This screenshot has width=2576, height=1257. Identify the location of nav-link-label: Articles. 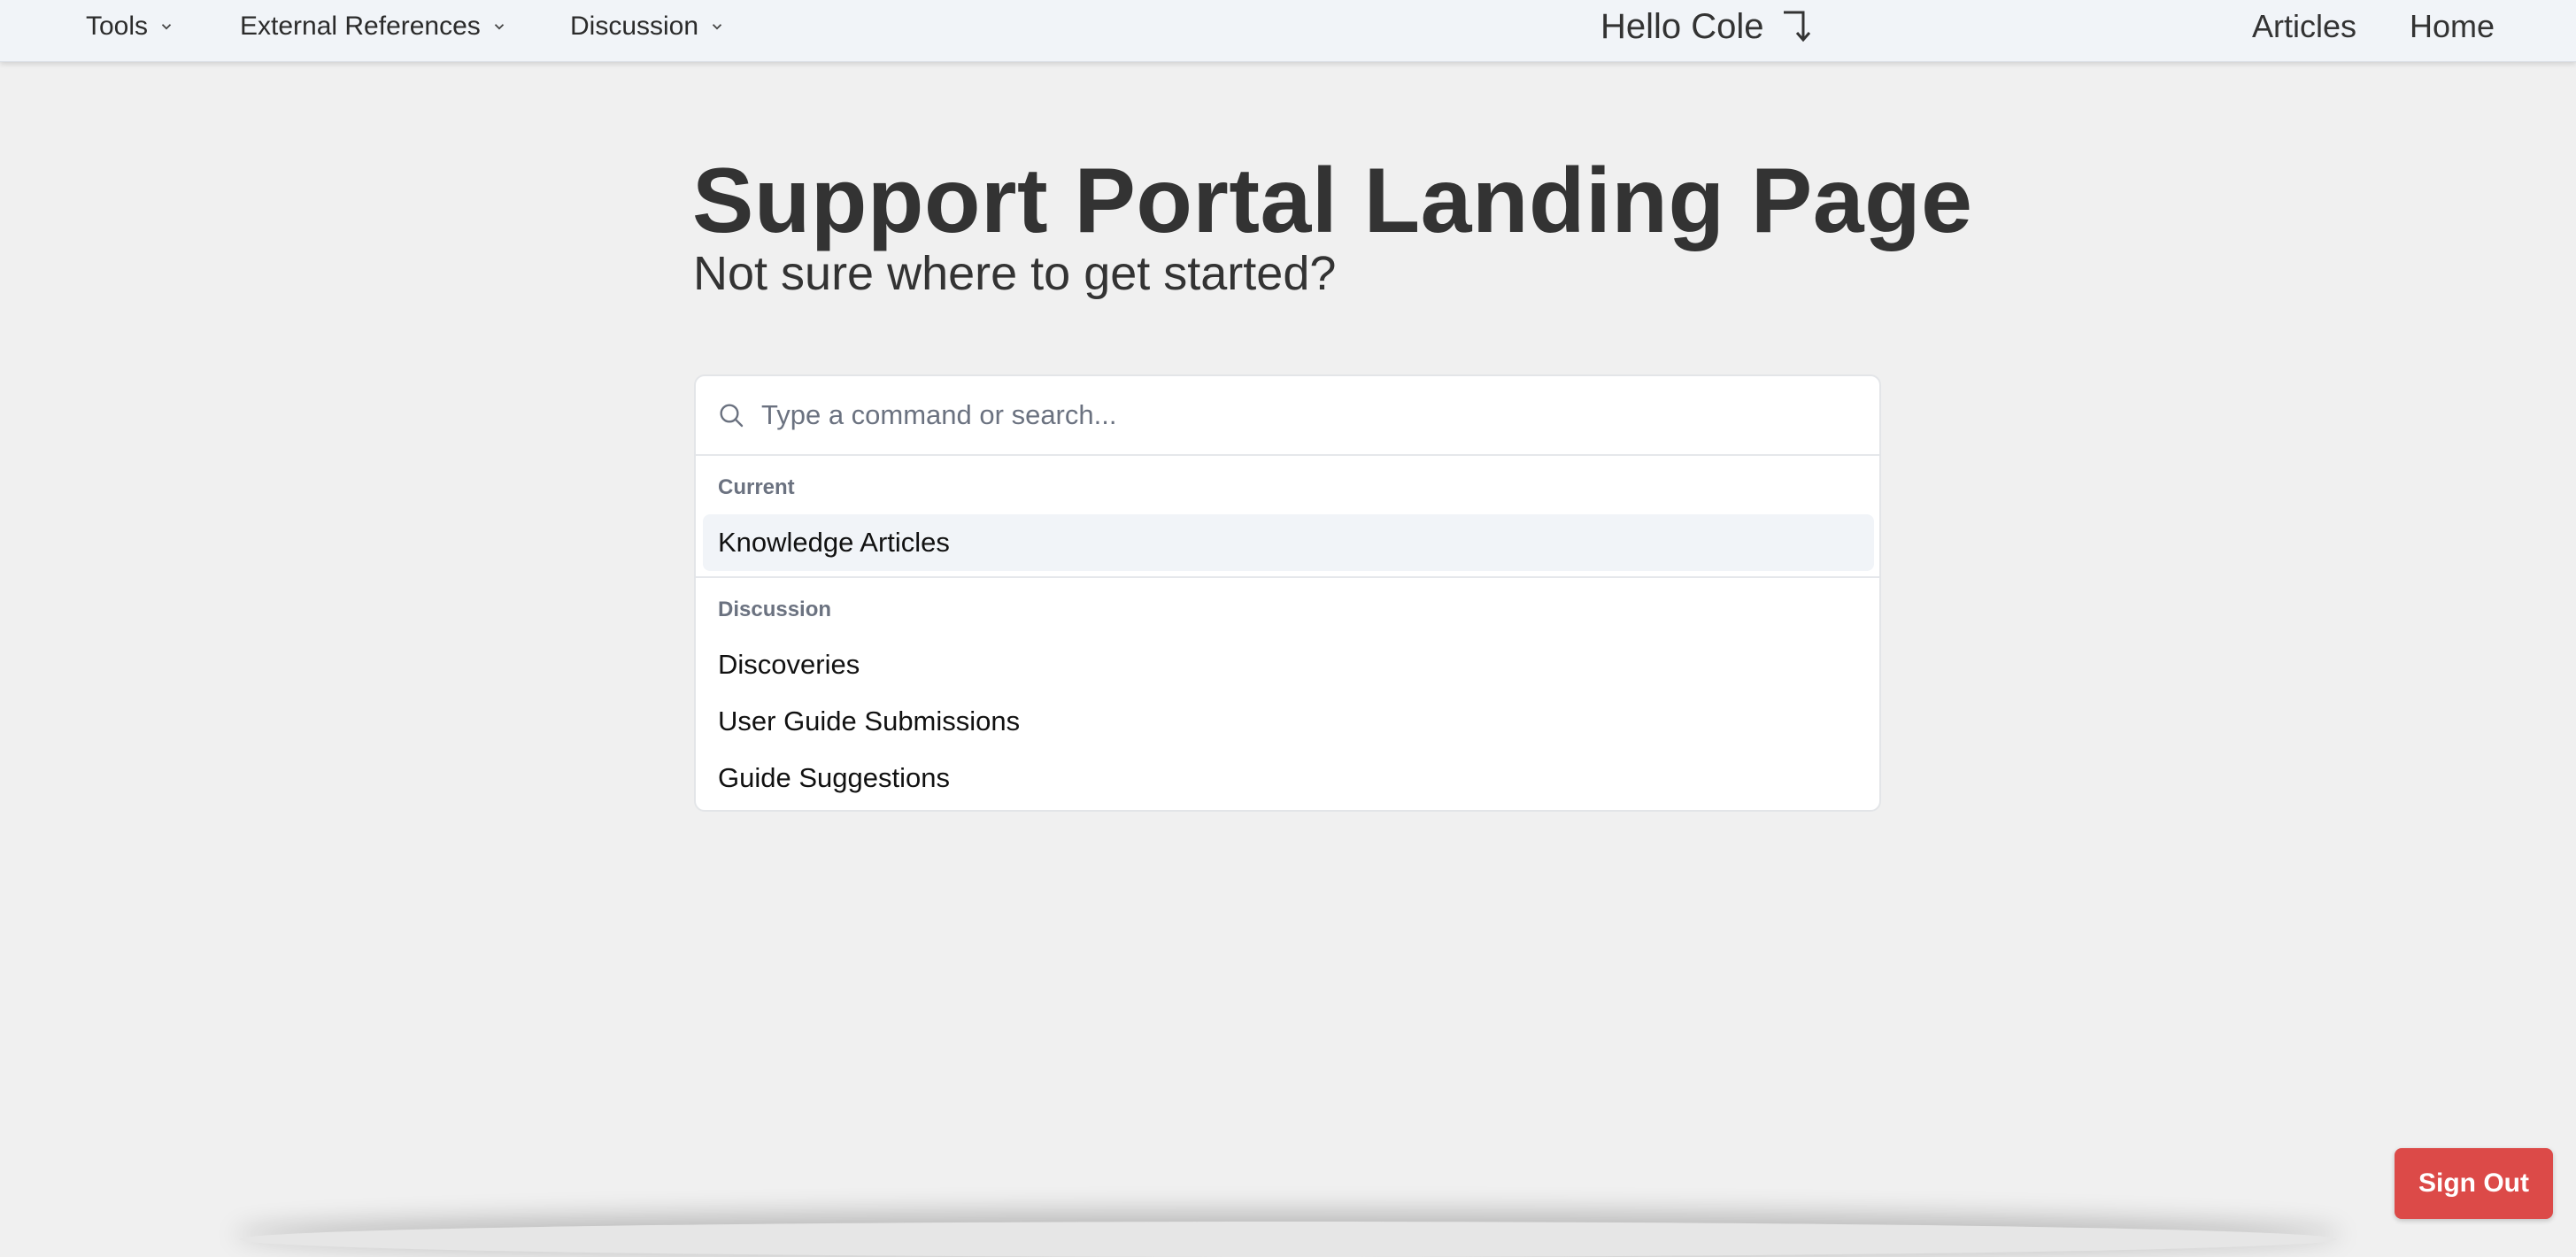
(2304, 26).